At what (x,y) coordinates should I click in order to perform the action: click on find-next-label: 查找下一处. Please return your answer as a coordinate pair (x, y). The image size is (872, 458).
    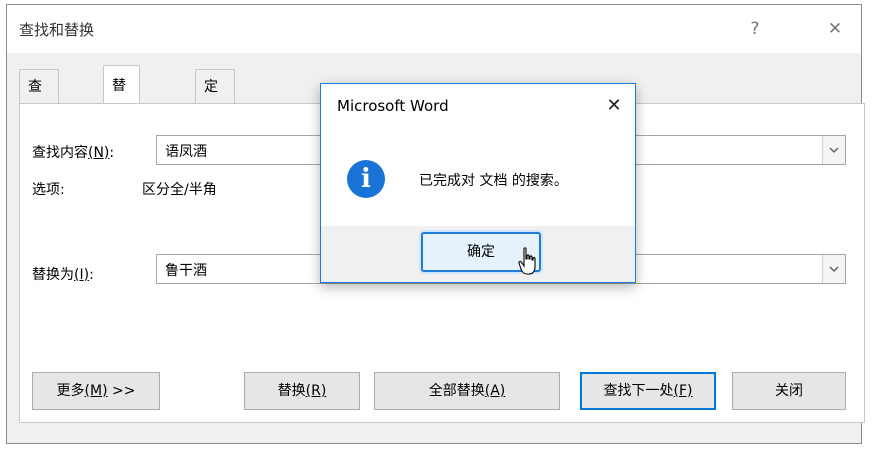
    Looking at the image, I should click on (638, 391).